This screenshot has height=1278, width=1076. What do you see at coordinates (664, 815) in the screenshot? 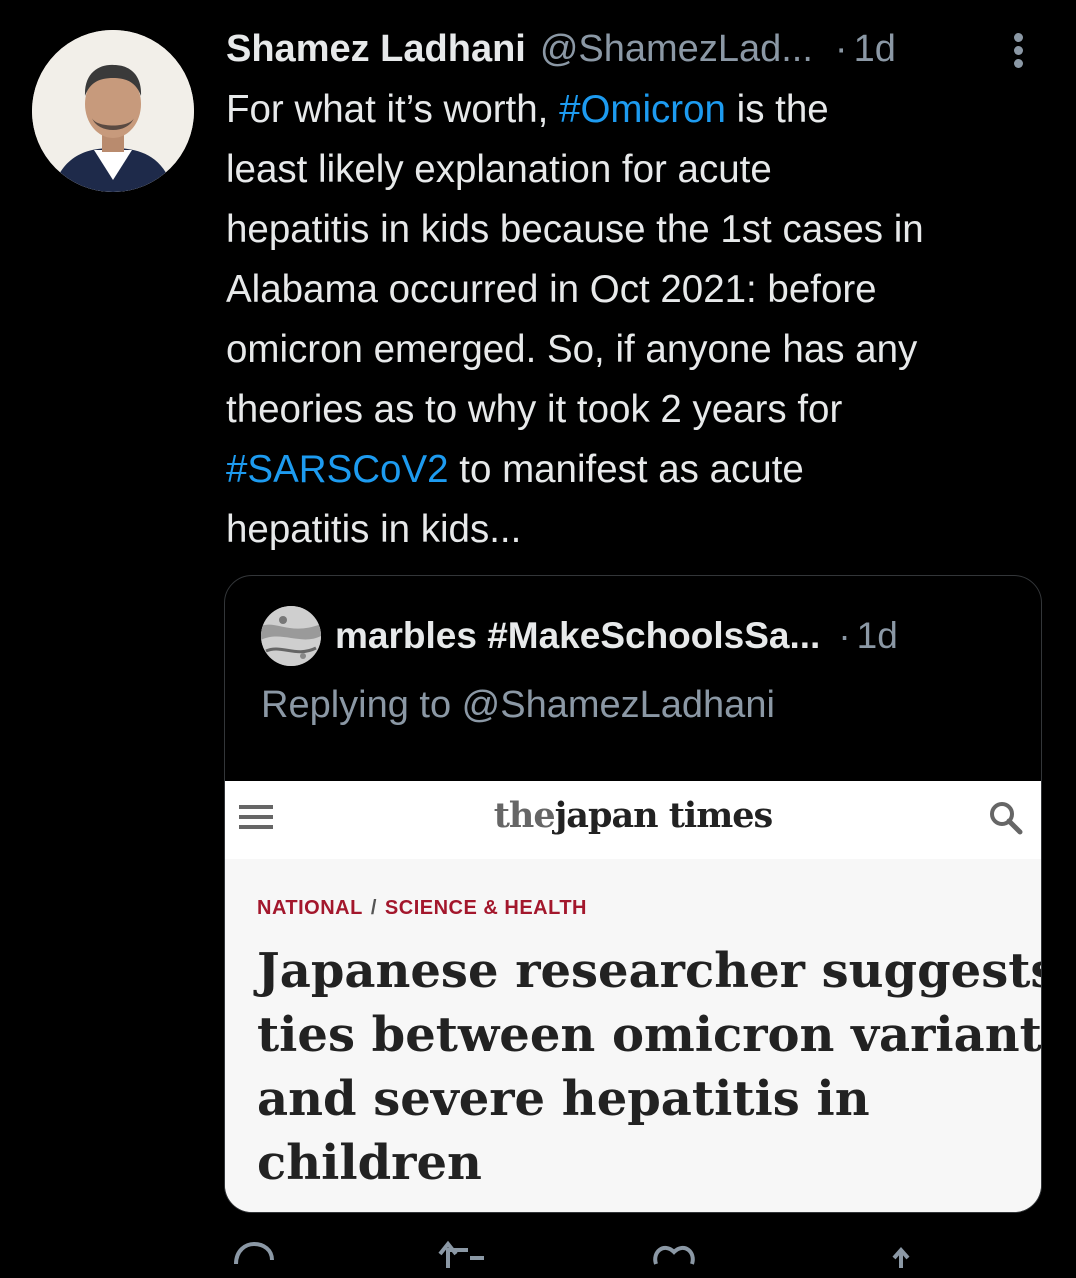
I see `logo-name: japan times` at bounding box center [664, 815].